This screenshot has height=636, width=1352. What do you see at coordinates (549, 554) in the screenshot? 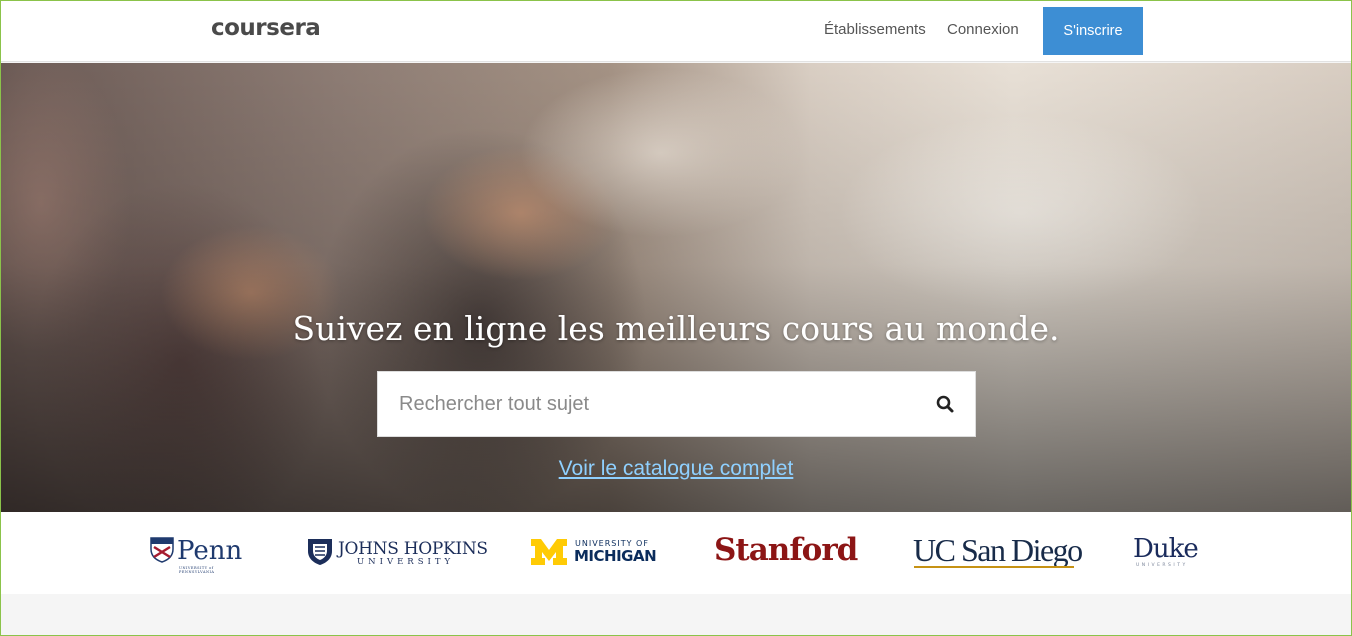
I see `michigan-block-m-icon` at bounding box center [549, 554].